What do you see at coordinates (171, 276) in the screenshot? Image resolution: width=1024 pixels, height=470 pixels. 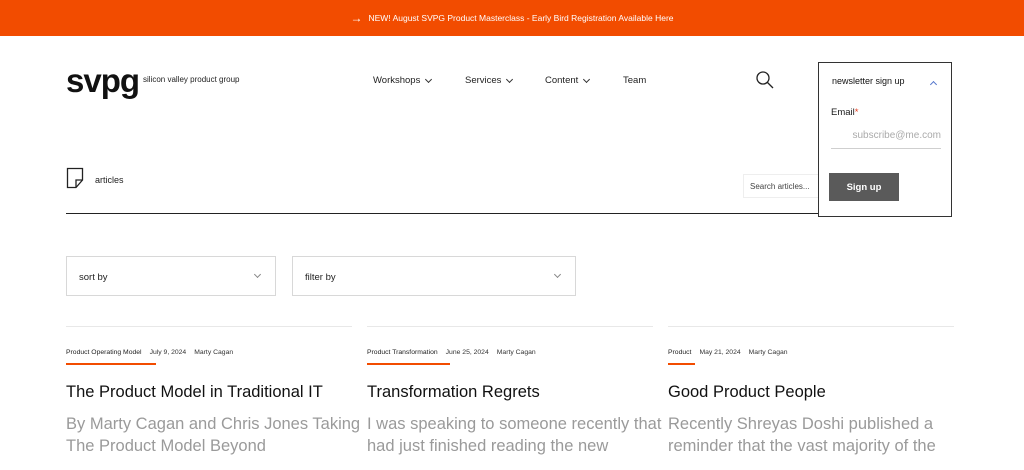 I see `sort-by-select: sort by` at bounding box center [171, 276].